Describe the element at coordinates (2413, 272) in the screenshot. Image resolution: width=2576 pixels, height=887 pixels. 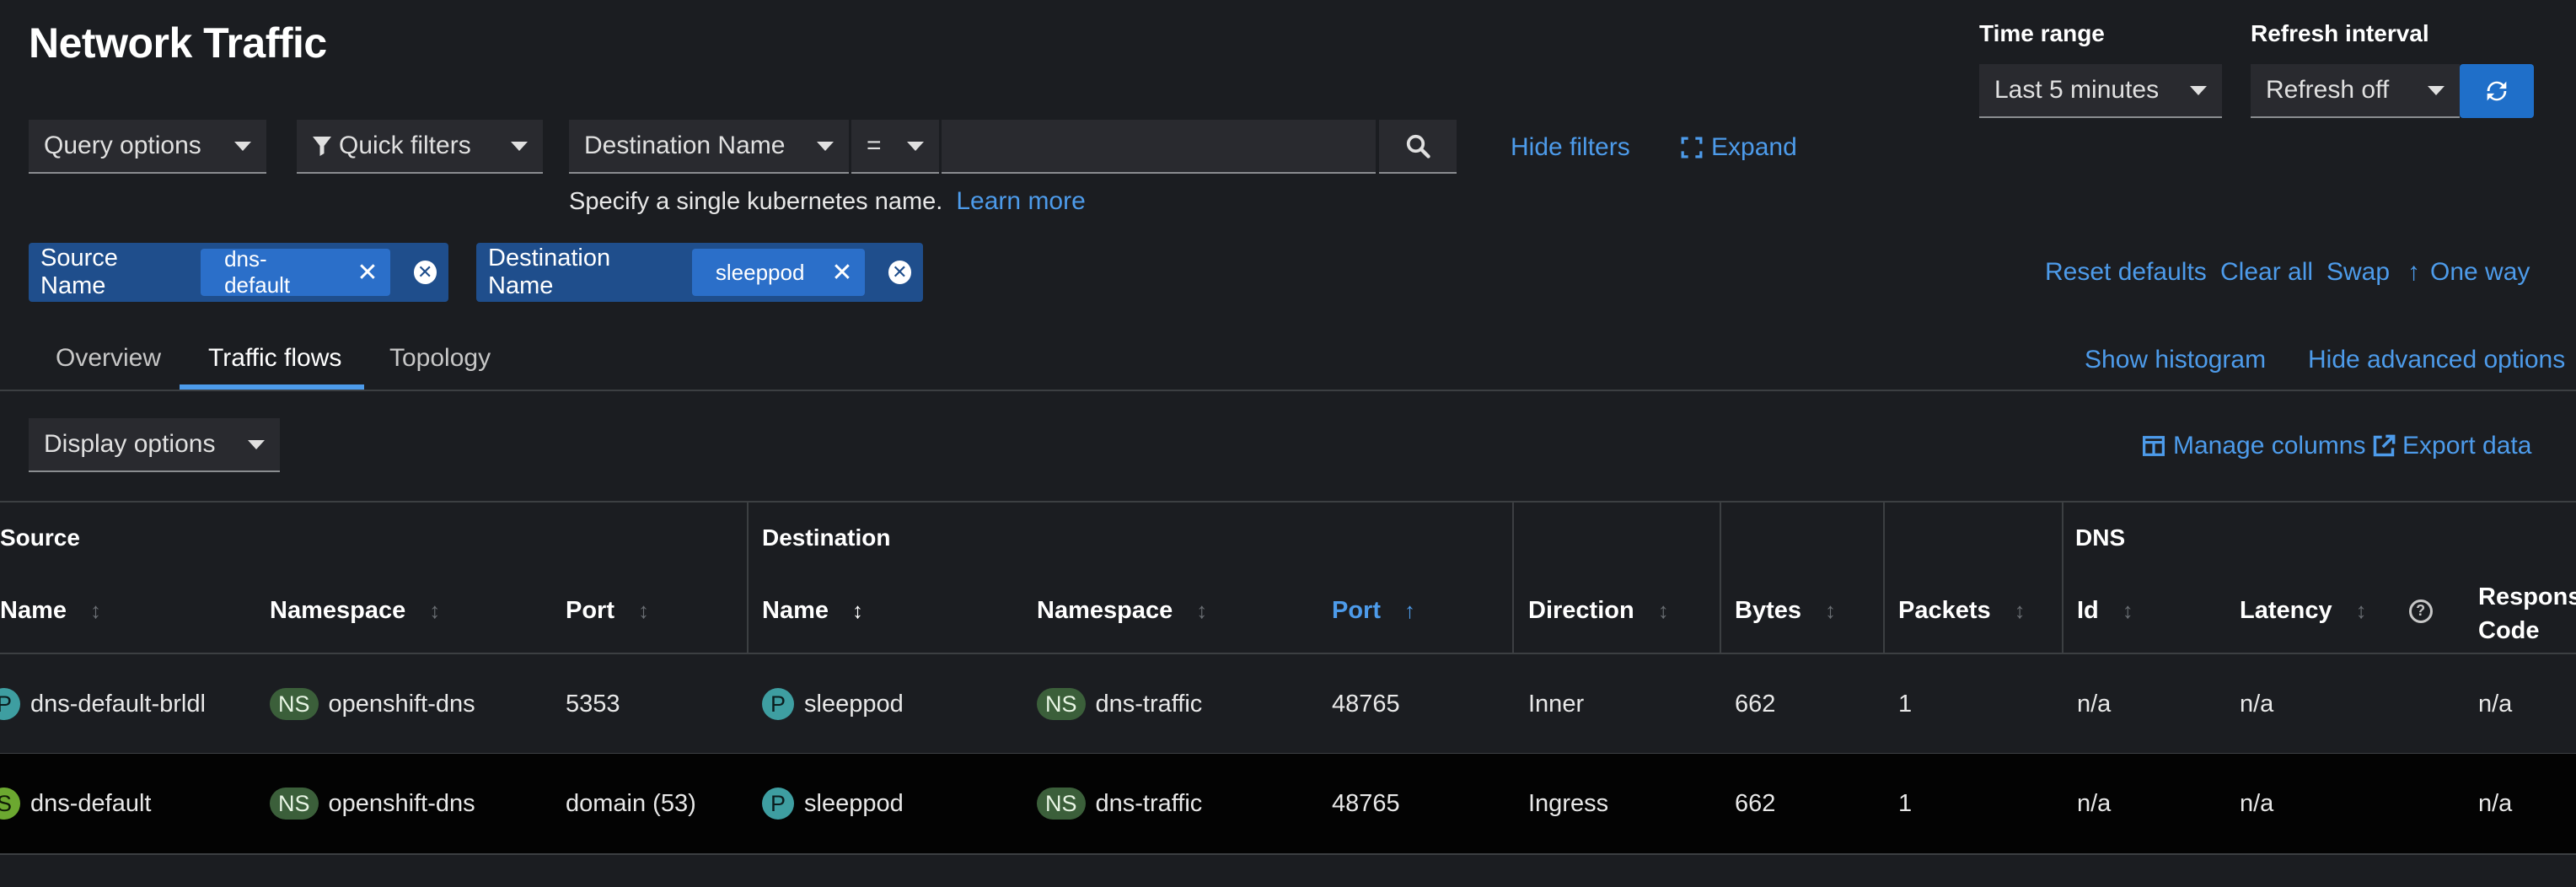
I see `arrow-up-icon: ↑` at that location.